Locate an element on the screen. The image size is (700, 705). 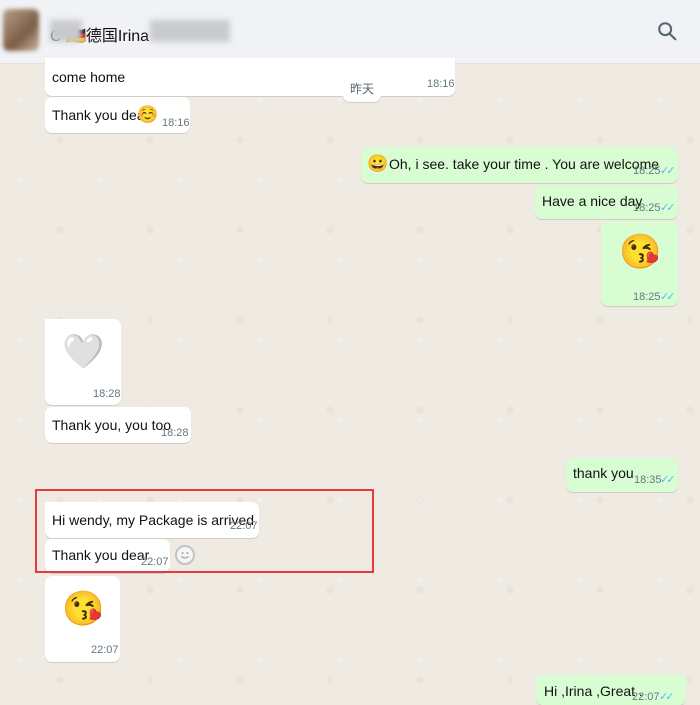
message-bubble-outgoing: thank you 18:35 ✓✓ is located at coordinates (622, 475).